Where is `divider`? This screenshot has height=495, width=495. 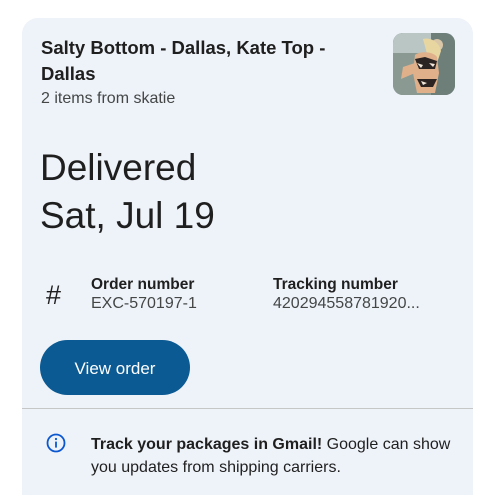
divider is located at coordinates (247, 408).